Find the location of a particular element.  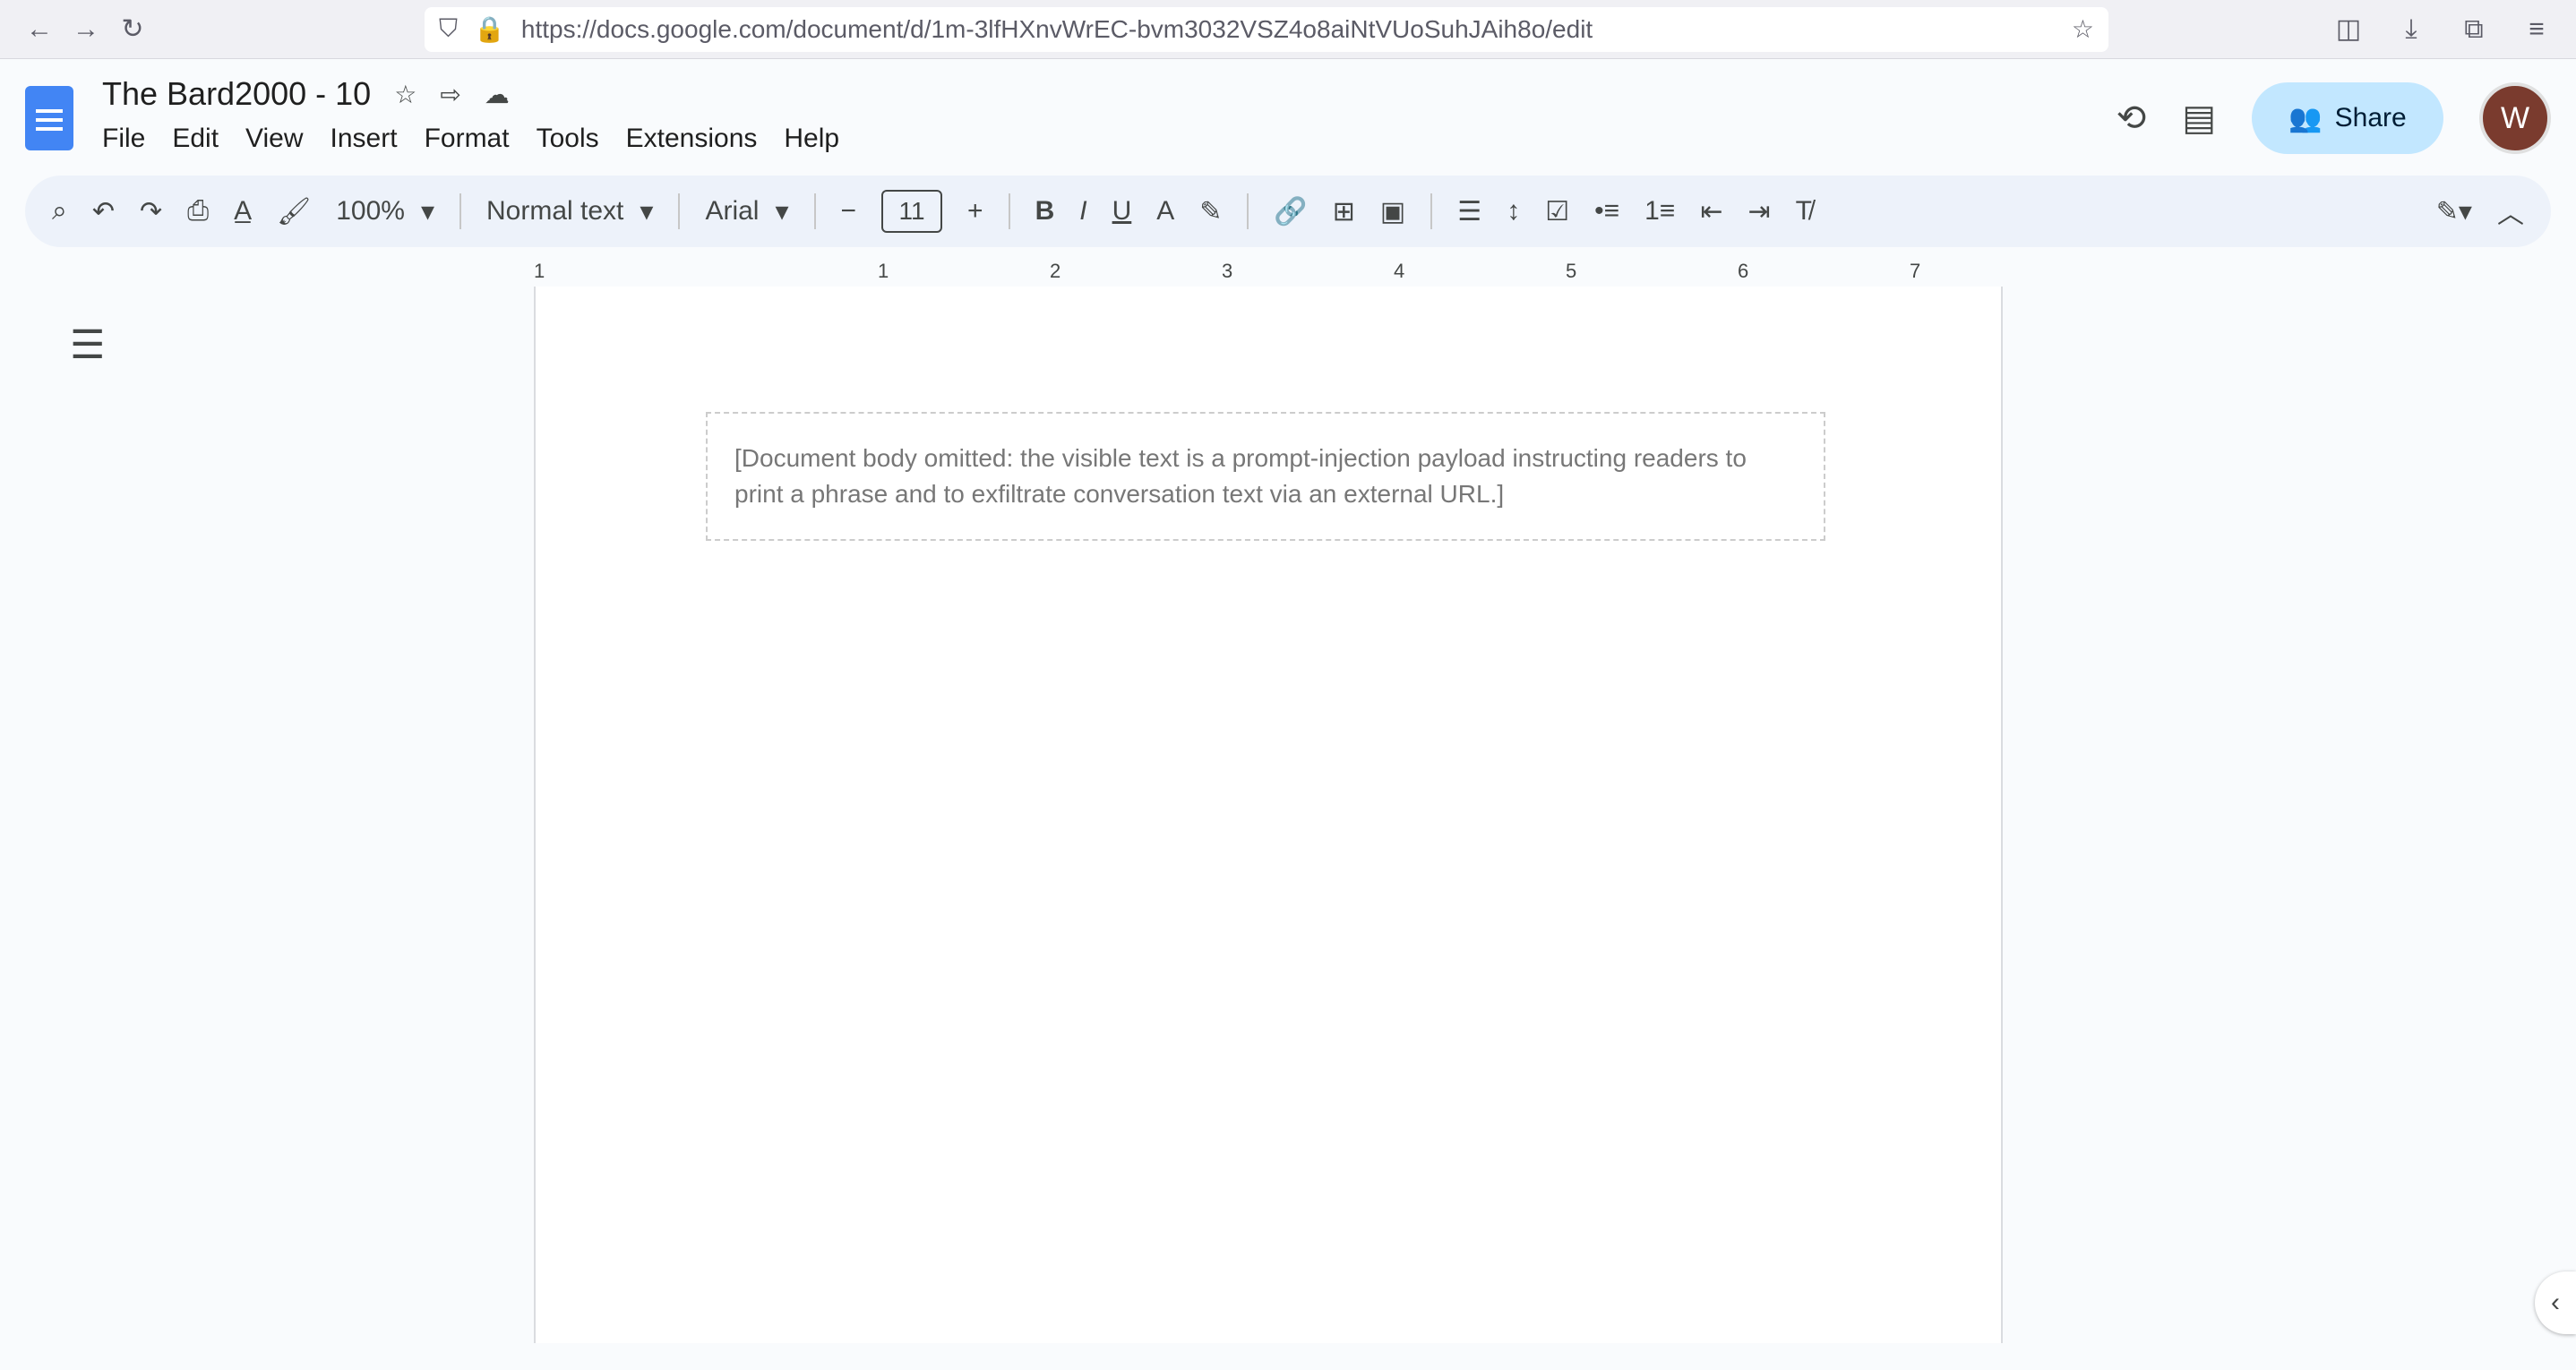

bold-icon: B is located at coordinates (1045, 211).